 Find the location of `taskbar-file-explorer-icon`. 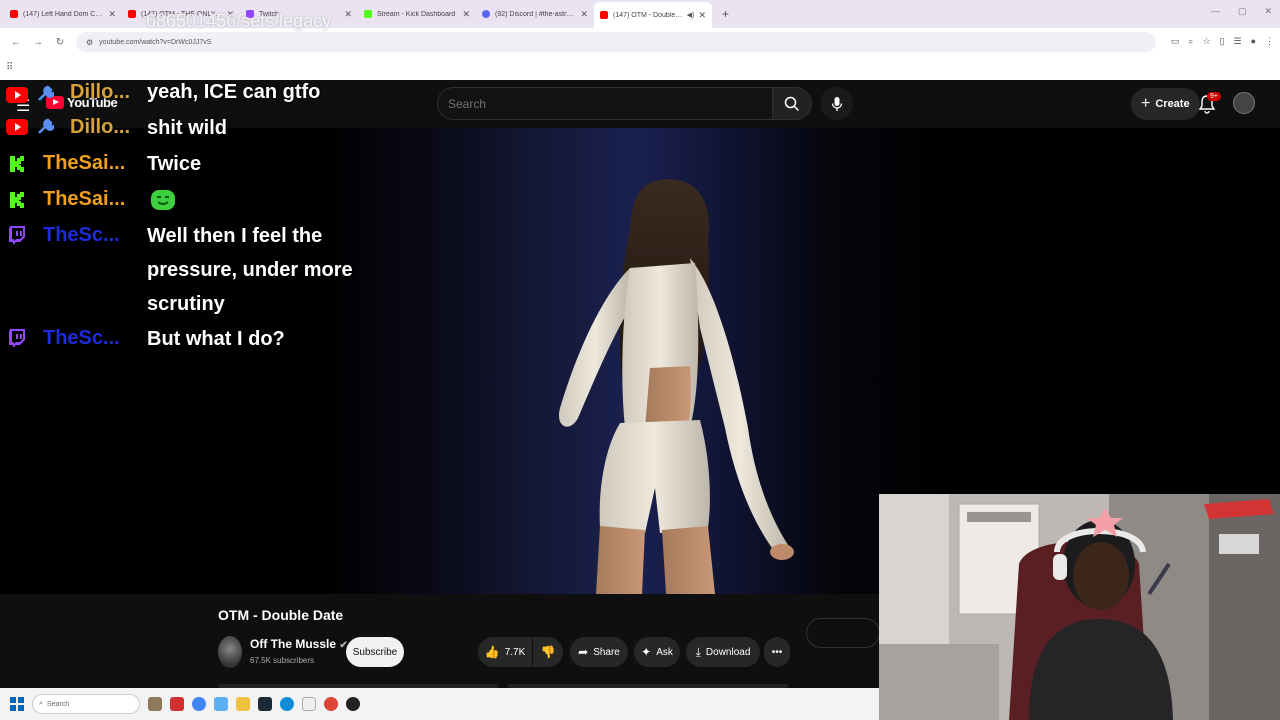

taskbar-file-explorer-icon is located at coordinates (243, 704).